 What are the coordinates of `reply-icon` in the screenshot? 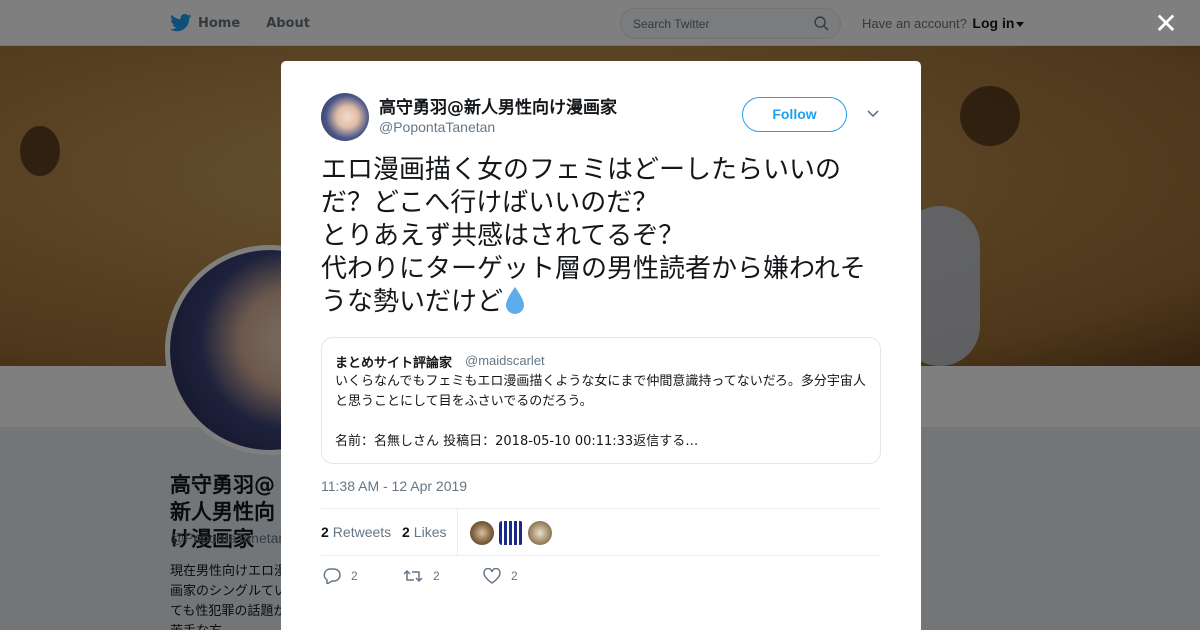 It's located at (332, 576).